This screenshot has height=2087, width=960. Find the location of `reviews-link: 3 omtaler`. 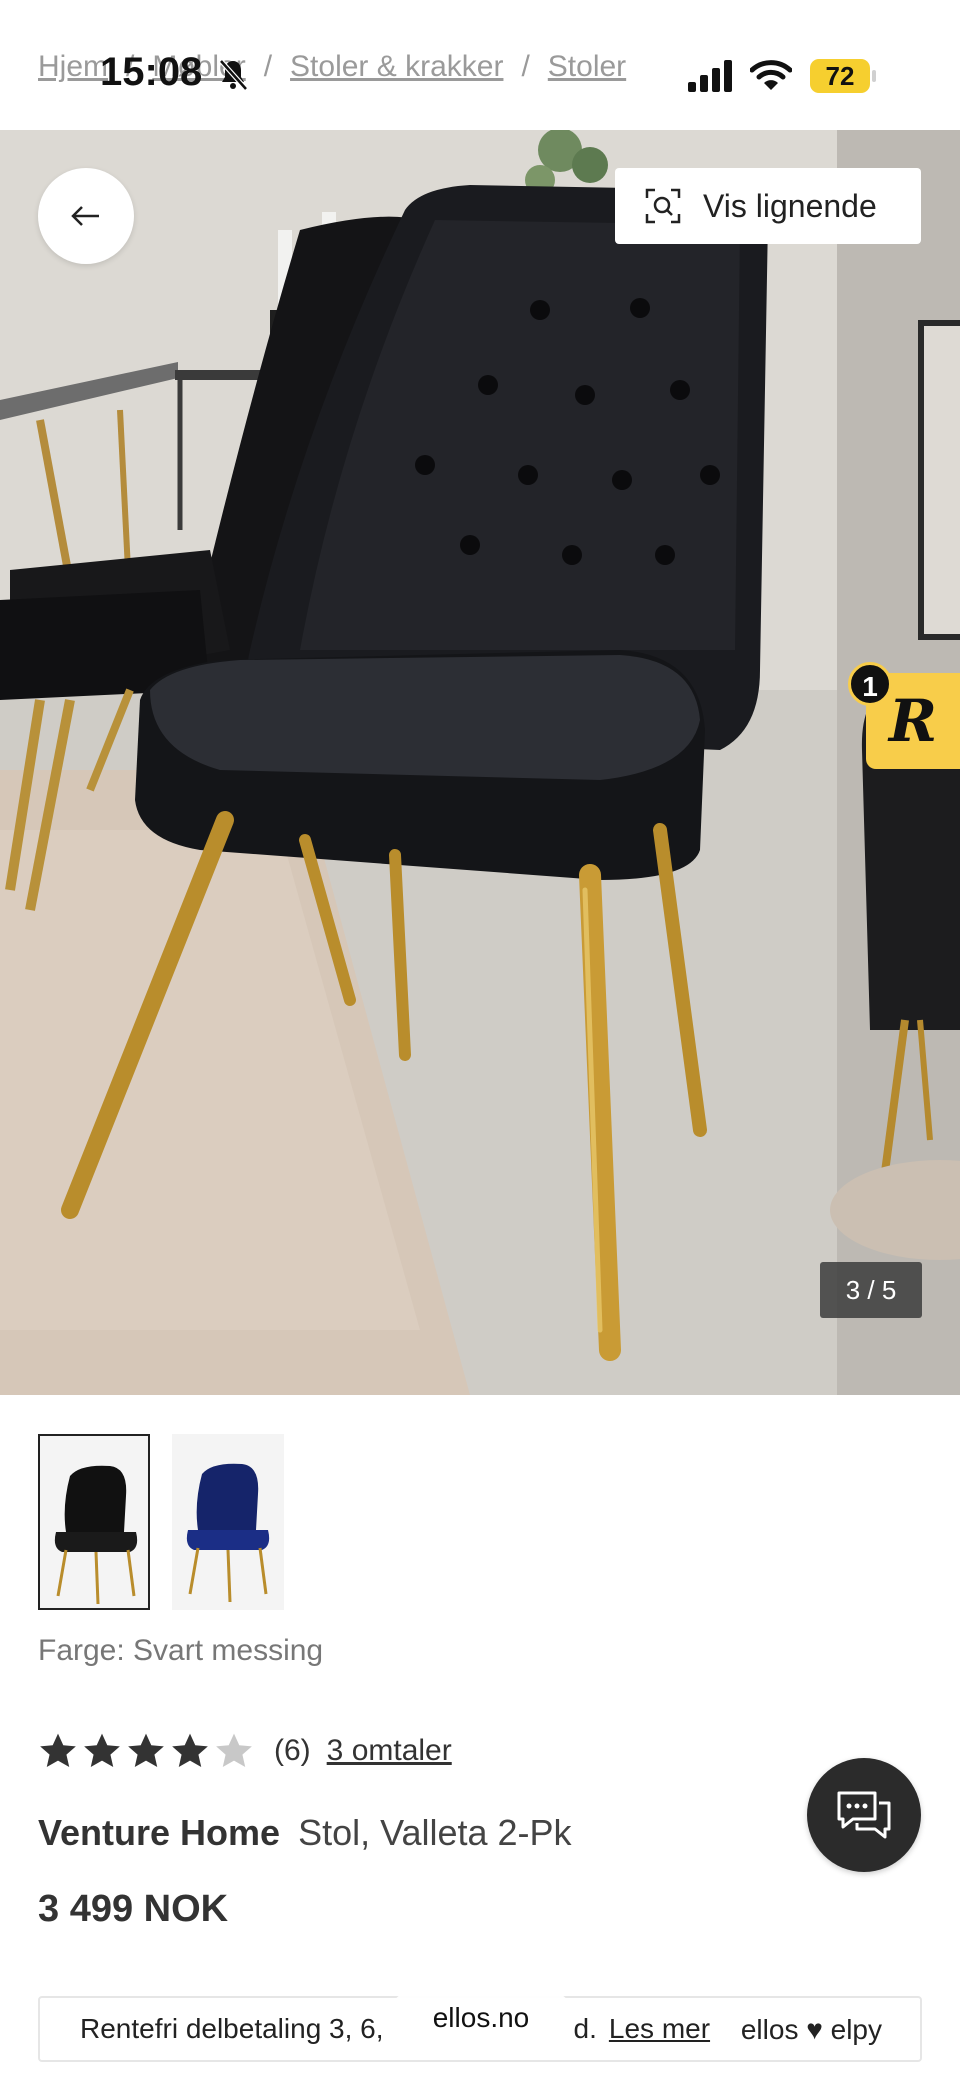

reviews-link: 3 omtaler is located at coordinates (389, 1751).